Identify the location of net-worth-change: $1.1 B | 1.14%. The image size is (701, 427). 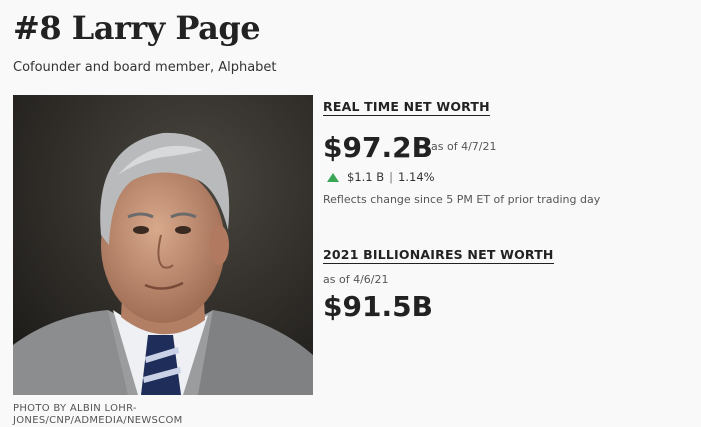
(381, 177).